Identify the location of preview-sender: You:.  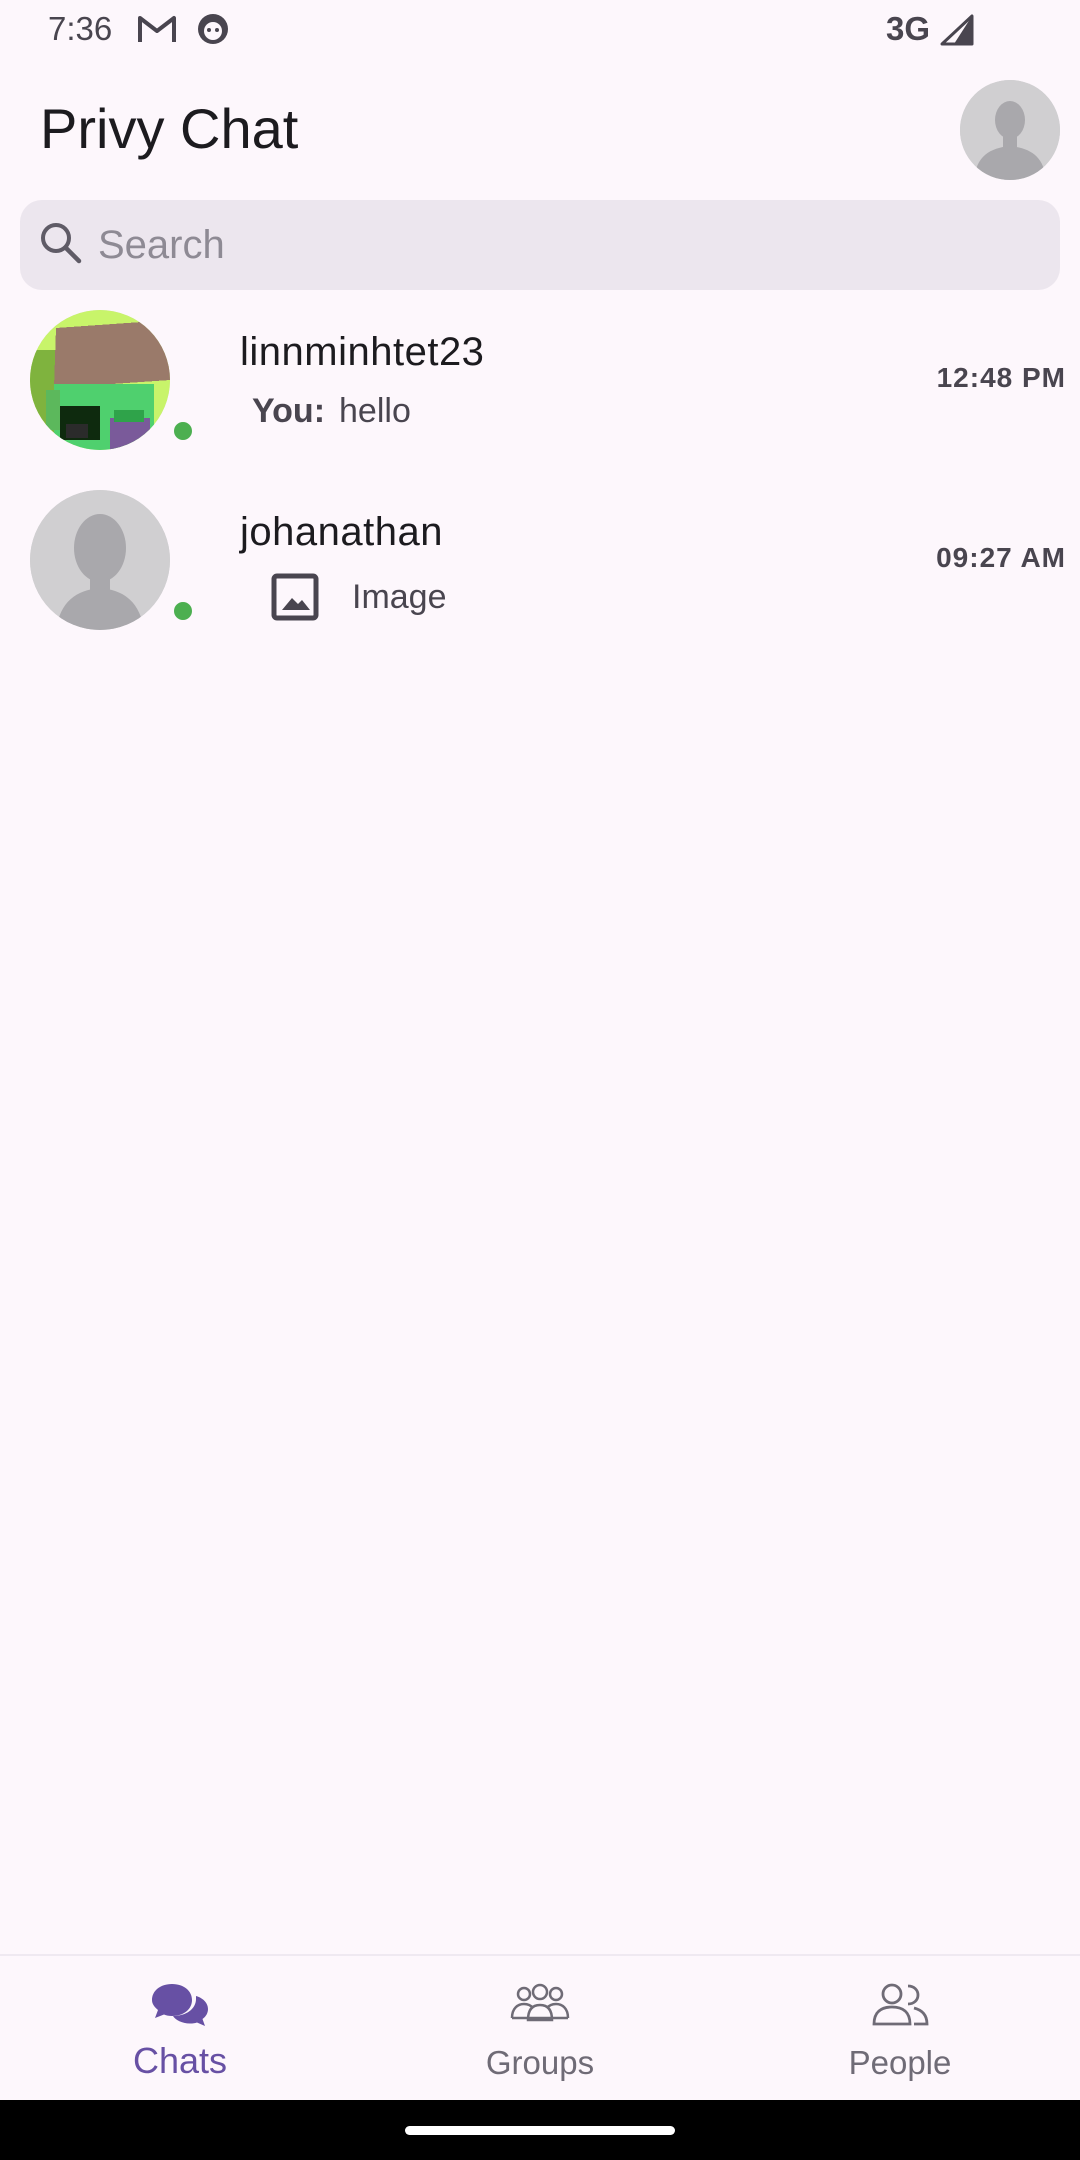
(289, 411).